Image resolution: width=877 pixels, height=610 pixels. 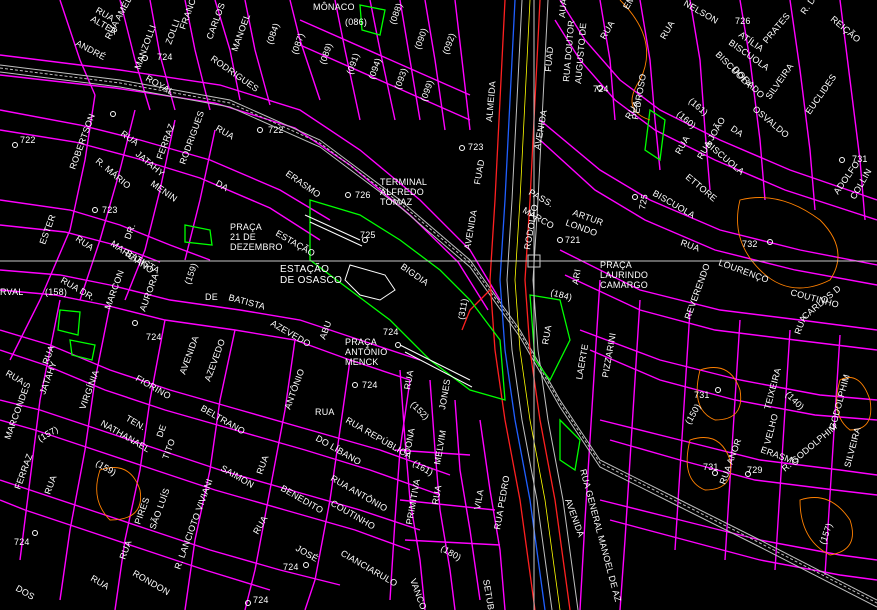 I want to click on map-label: 732, so click(x=750, y=244).